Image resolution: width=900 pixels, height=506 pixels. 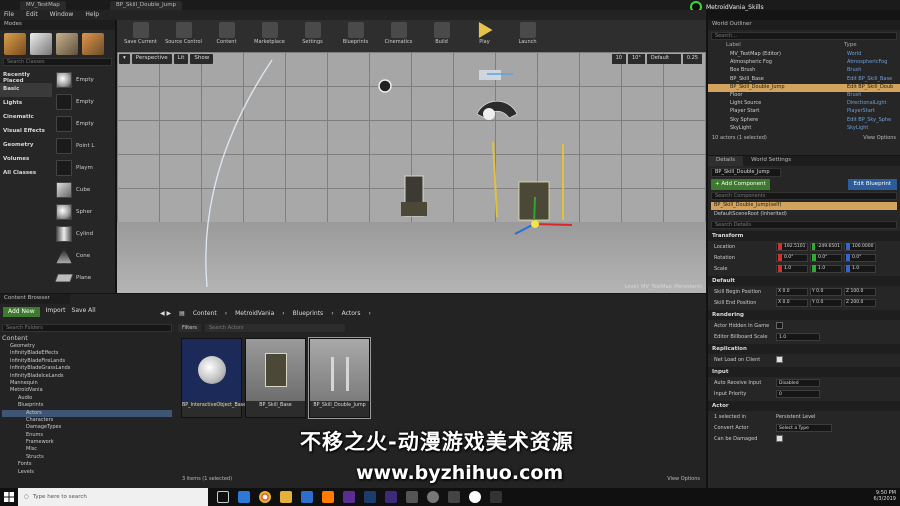 What do you see at coordinates (87, 413) in the screenshot?
I see `tree-item-selected: Actors` at bounding box center [87, 413].